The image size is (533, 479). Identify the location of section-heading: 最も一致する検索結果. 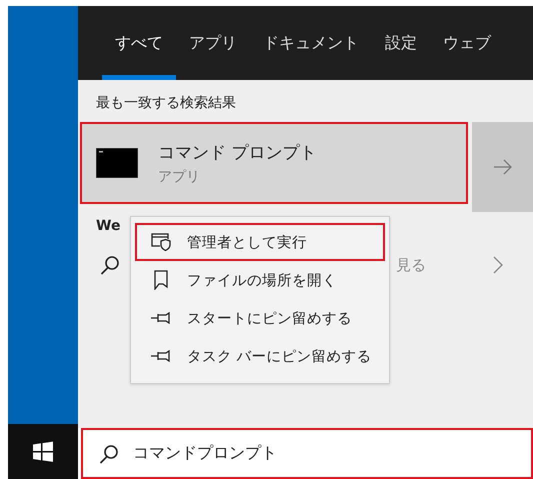
(166, 103).